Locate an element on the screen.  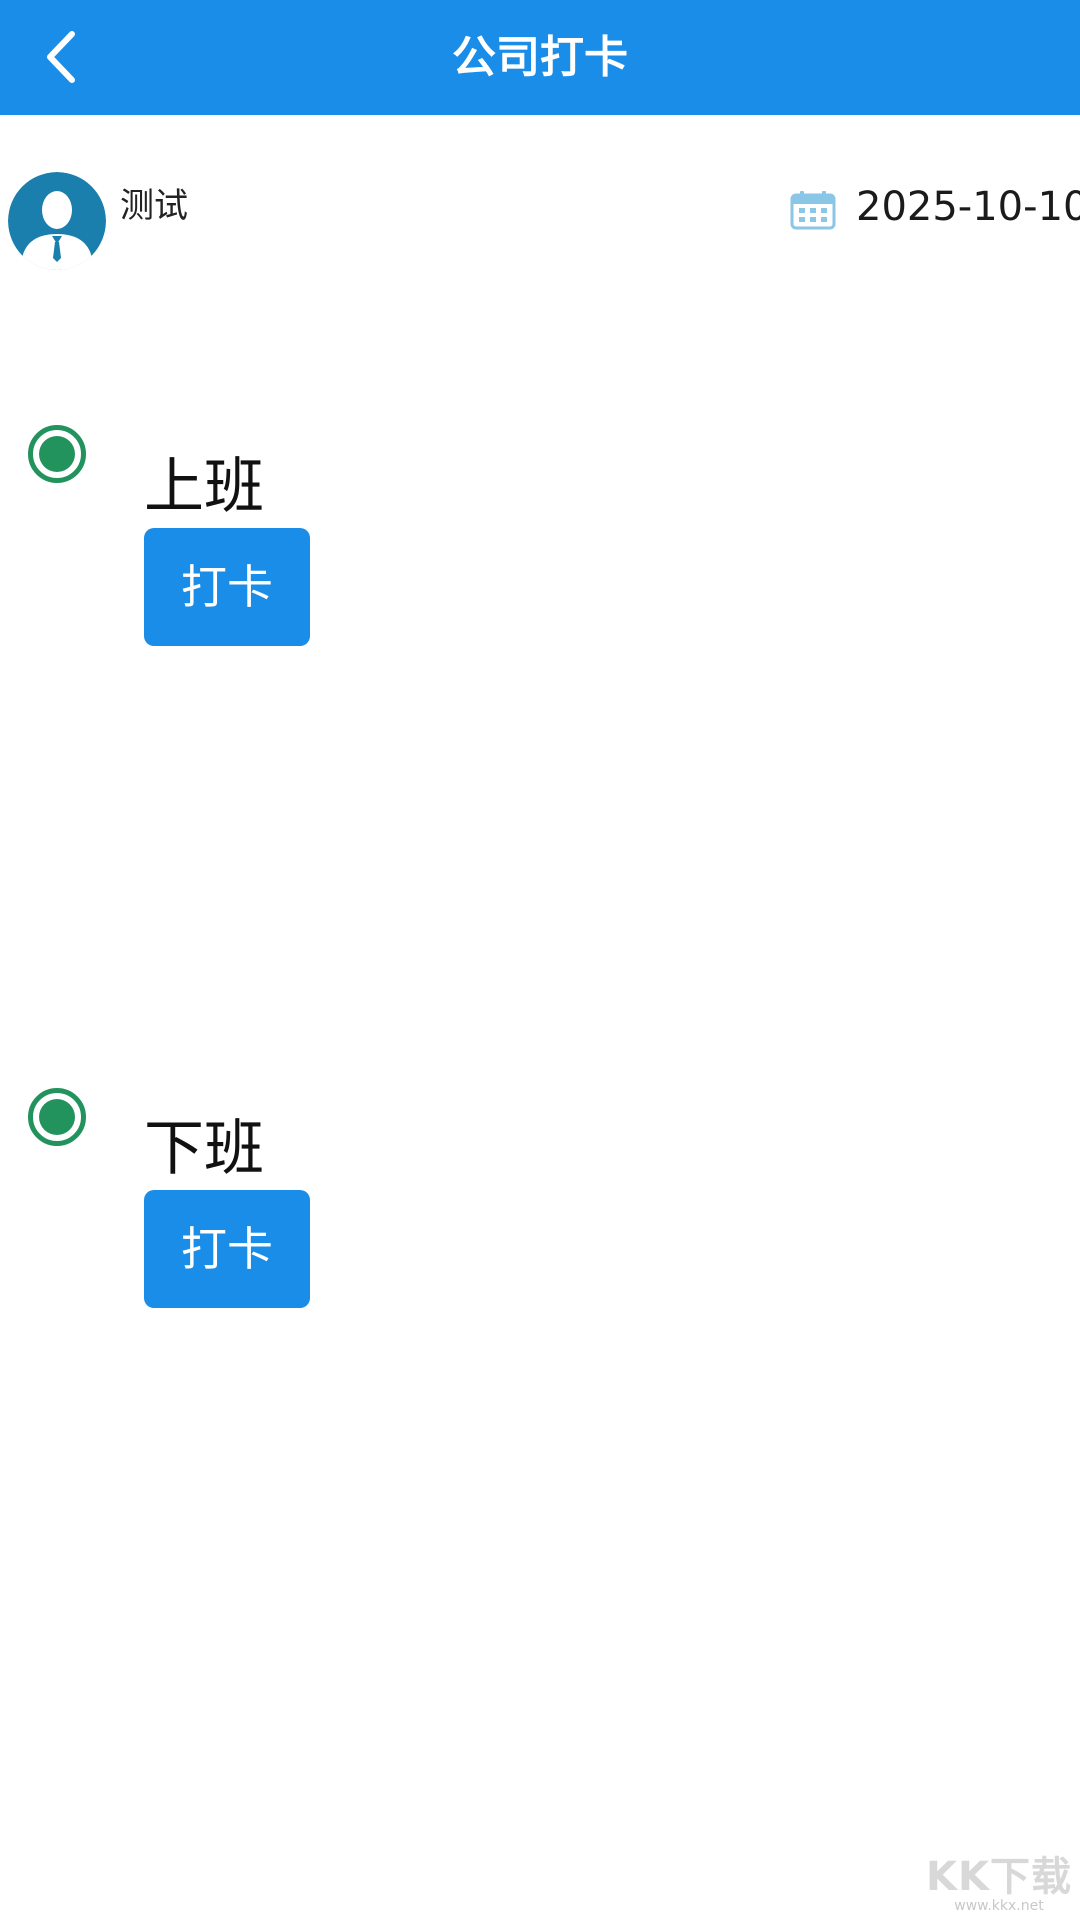
avatar is located at coordinates (57, 221).